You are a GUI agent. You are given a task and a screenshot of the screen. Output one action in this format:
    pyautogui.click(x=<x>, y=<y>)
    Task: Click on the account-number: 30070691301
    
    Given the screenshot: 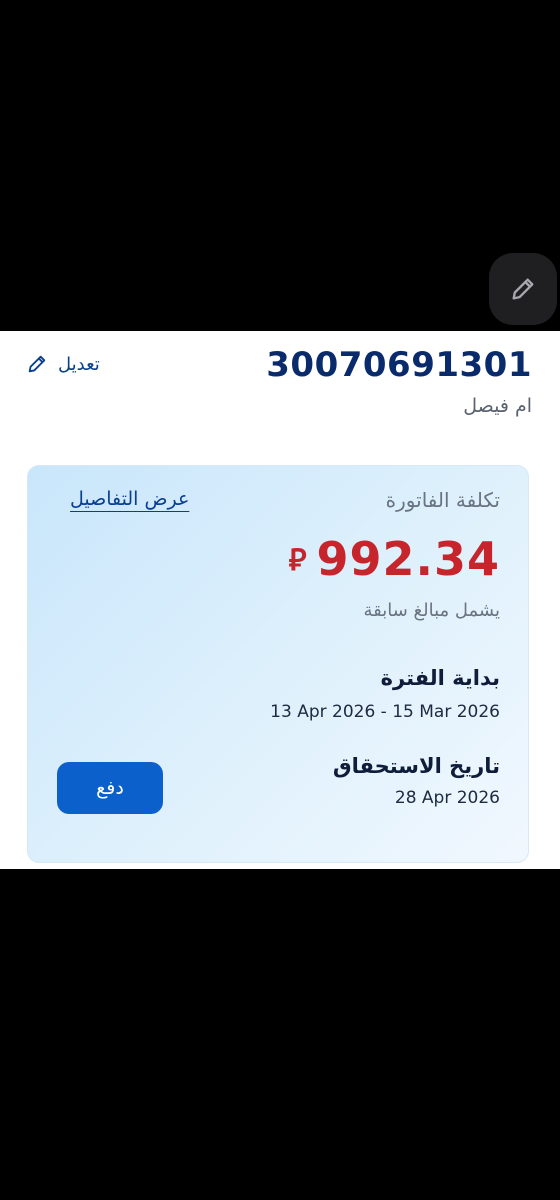 What is the action you would take?
    pyautogui.click(x=399, y=365)
    